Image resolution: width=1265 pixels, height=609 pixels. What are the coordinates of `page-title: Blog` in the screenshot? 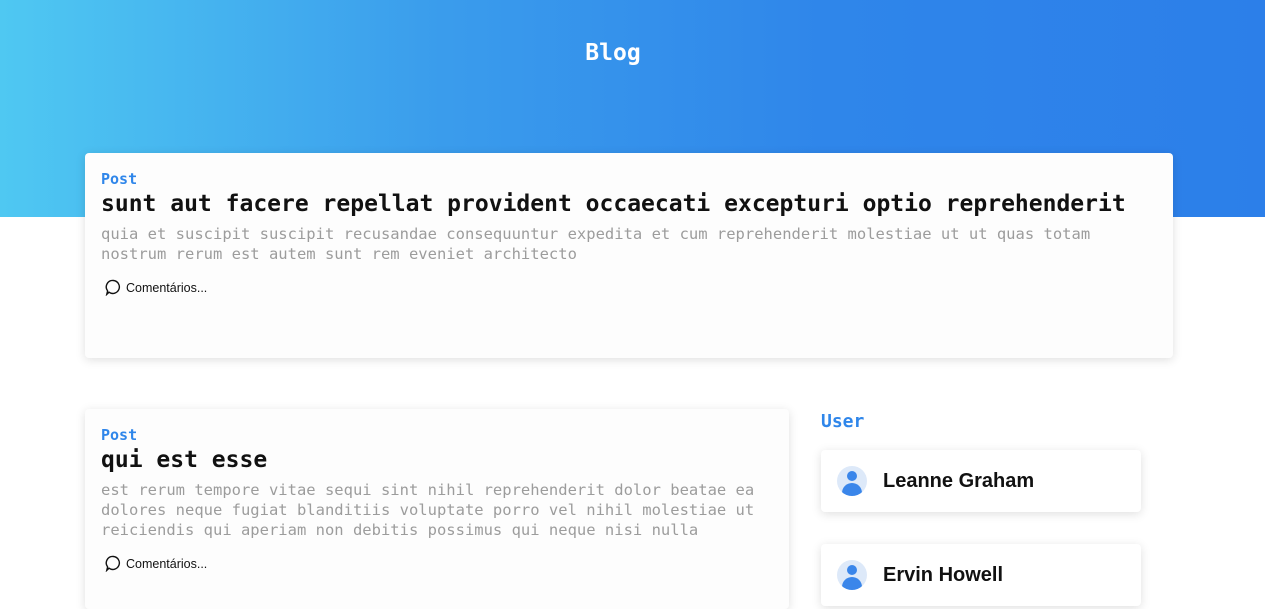 It's located at (613, 53).